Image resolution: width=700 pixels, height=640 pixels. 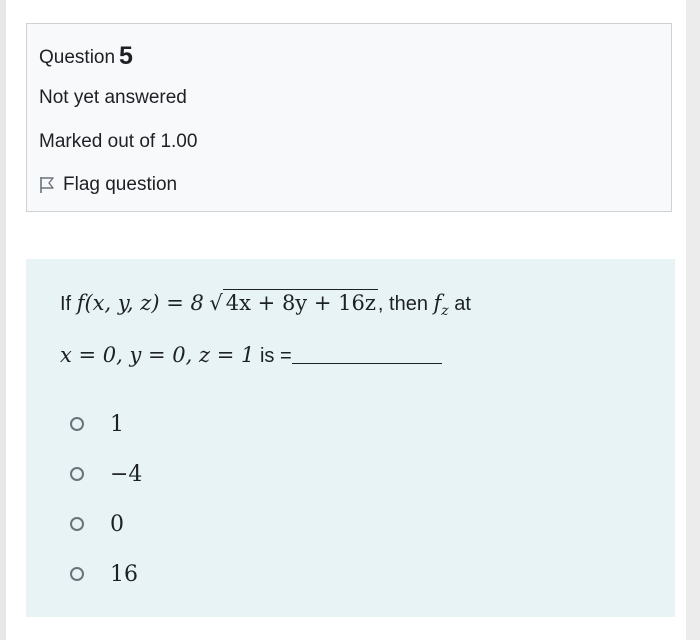 What do you see at coordinates (366, 354) in the screenshot?
I see `answer-blank` at bounding box center [366, 354].